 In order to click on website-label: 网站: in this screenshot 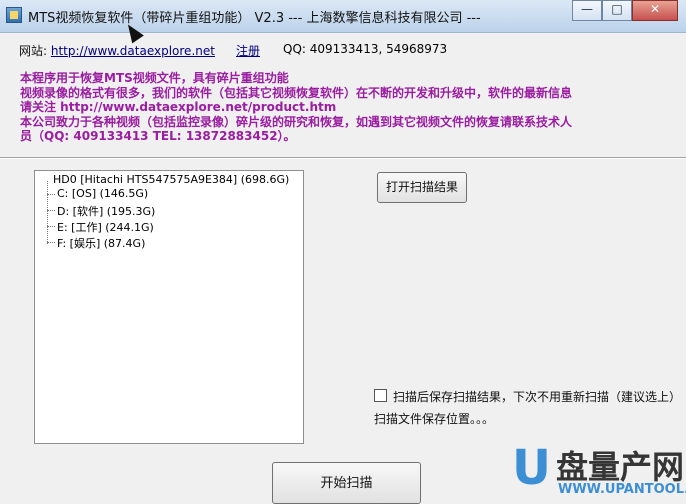, I will do `click(33, 51)`.